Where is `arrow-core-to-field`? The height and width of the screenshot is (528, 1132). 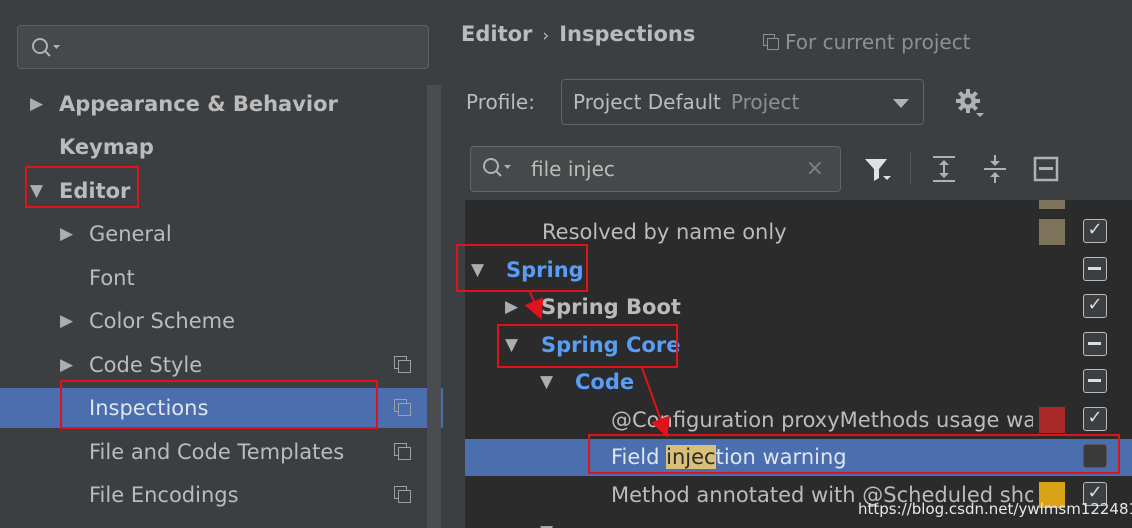 arrow-core-to-field is located at coordinates (655, 402).